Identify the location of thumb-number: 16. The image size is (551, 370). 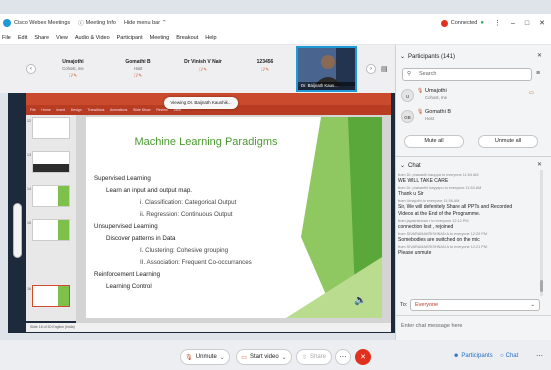
(29, 289).